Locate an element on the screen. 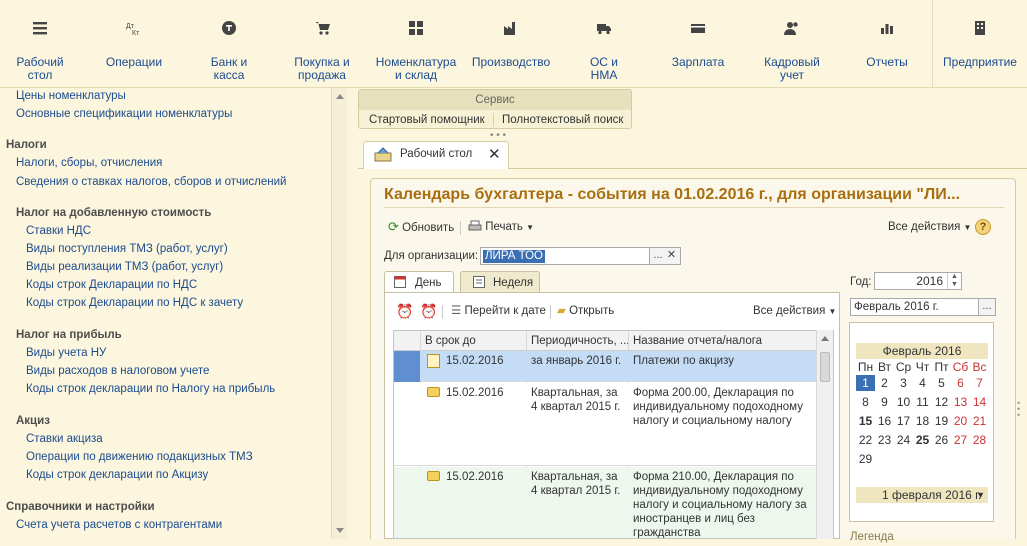 Image resolution: width=1027 pixels, height=546 pixels. calendar-day: 5 is located at coordinates (941, 383).